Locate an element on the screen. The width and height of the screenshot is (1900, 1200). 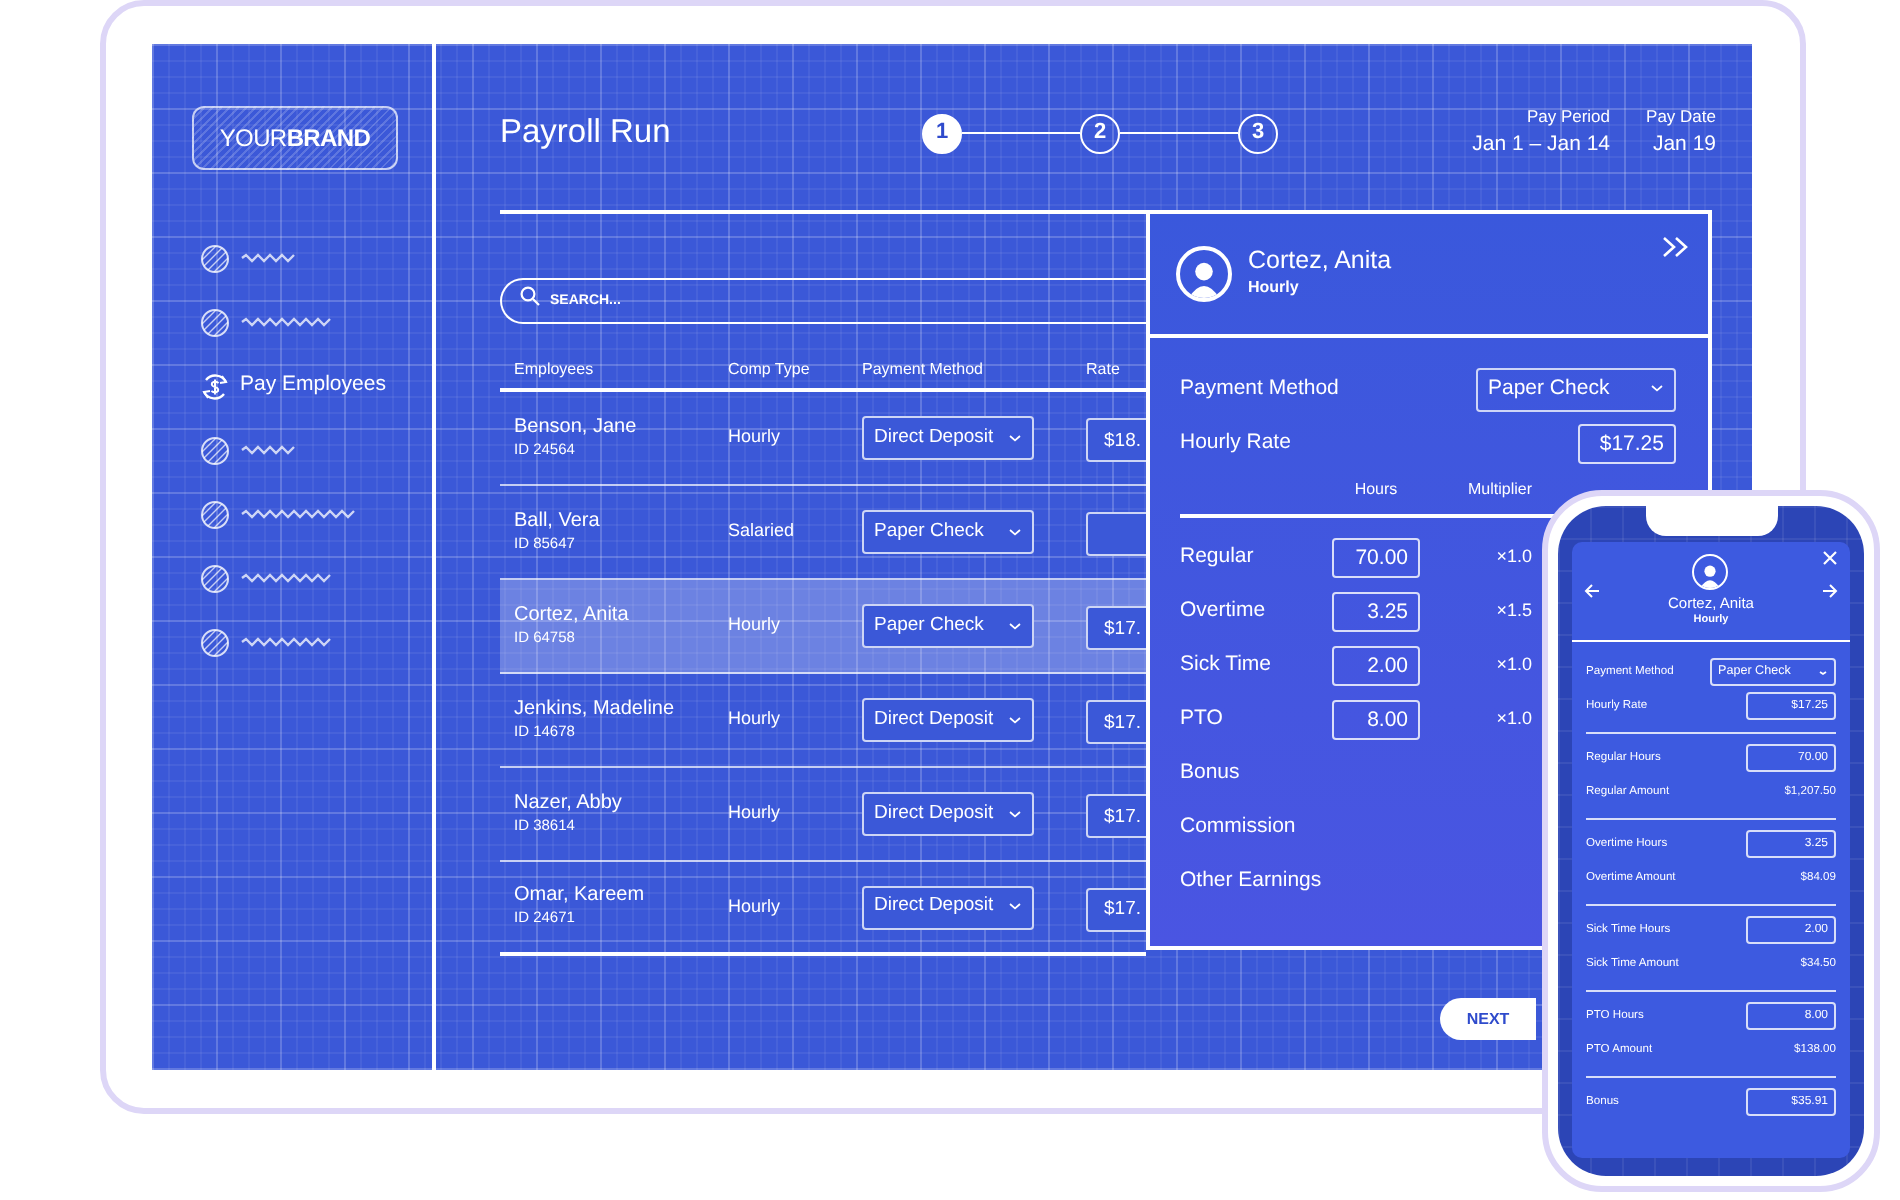
search-icon is located at coordinates (530, 296).